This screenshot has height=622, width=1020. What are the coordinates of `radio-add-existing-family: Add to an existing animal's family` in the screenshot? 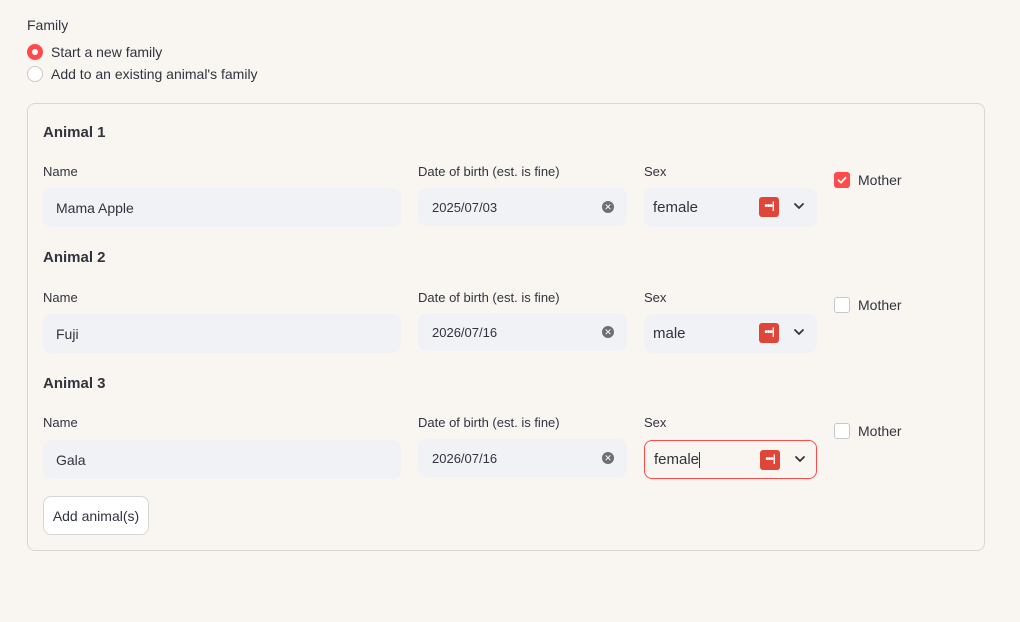 It's located at (142, 74).